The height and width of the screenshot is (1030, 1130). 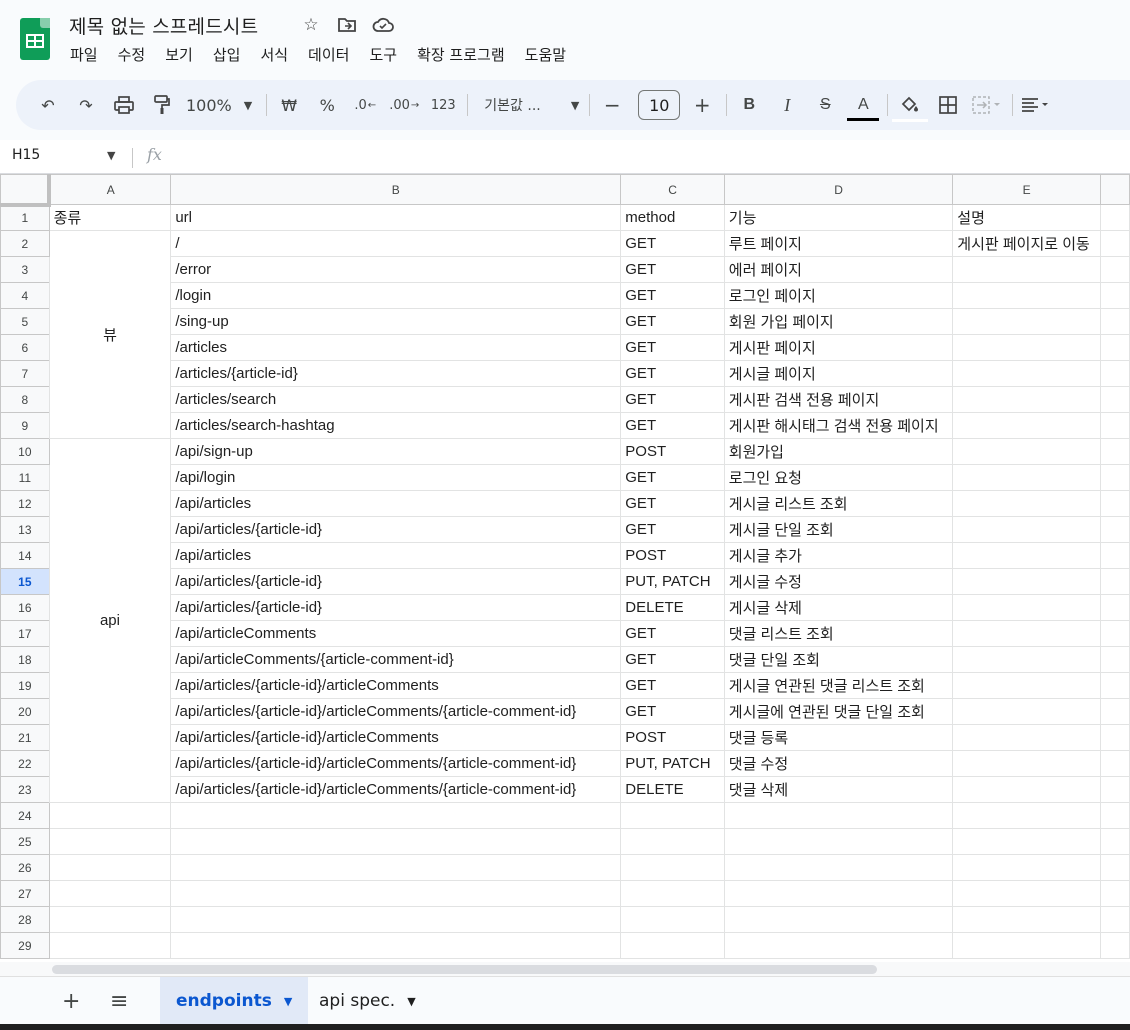 What do you see at coordinates (1026, 243) in the screenshot?
I see `description-cell: 게시판 페이지로 이동` at bounding box center [1026, 243].